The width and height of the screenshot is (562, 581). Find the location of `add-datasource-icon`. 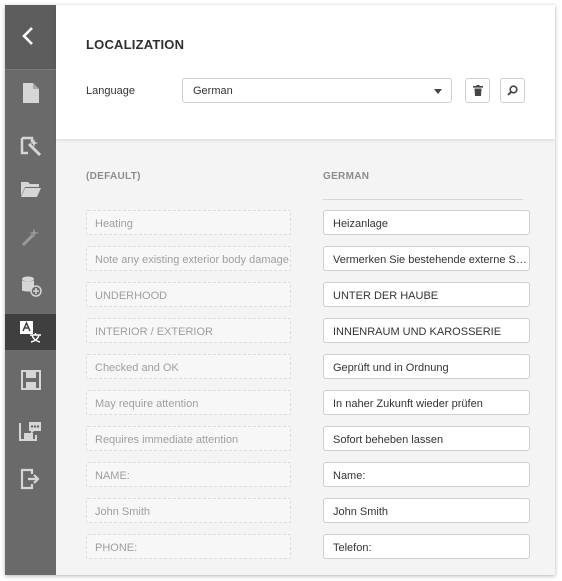

add-datasource-icon is located at coordinates (31, 286).